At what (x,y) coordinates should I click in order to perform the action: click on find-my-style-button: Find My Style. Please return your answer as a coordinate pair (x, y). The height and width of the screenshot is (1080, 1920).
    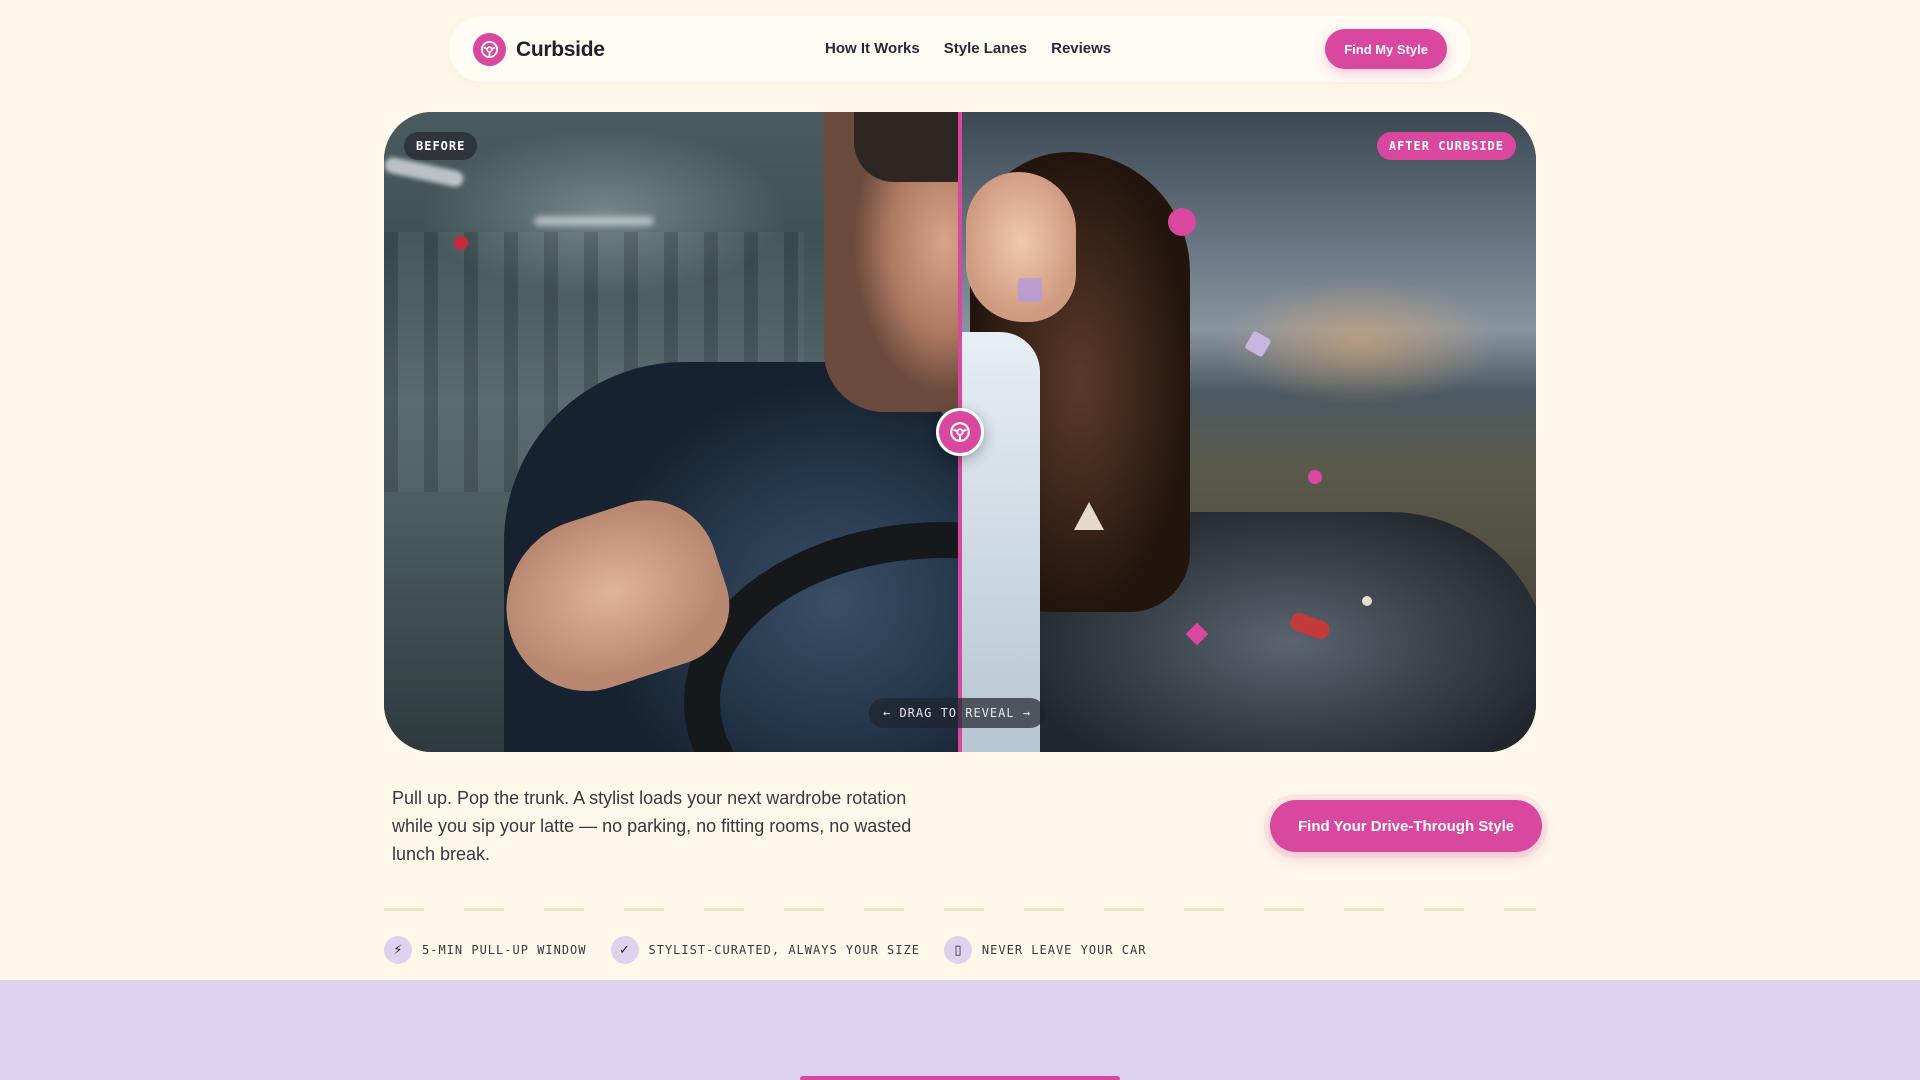
    Looking at the image, I should click on (1386, 49).